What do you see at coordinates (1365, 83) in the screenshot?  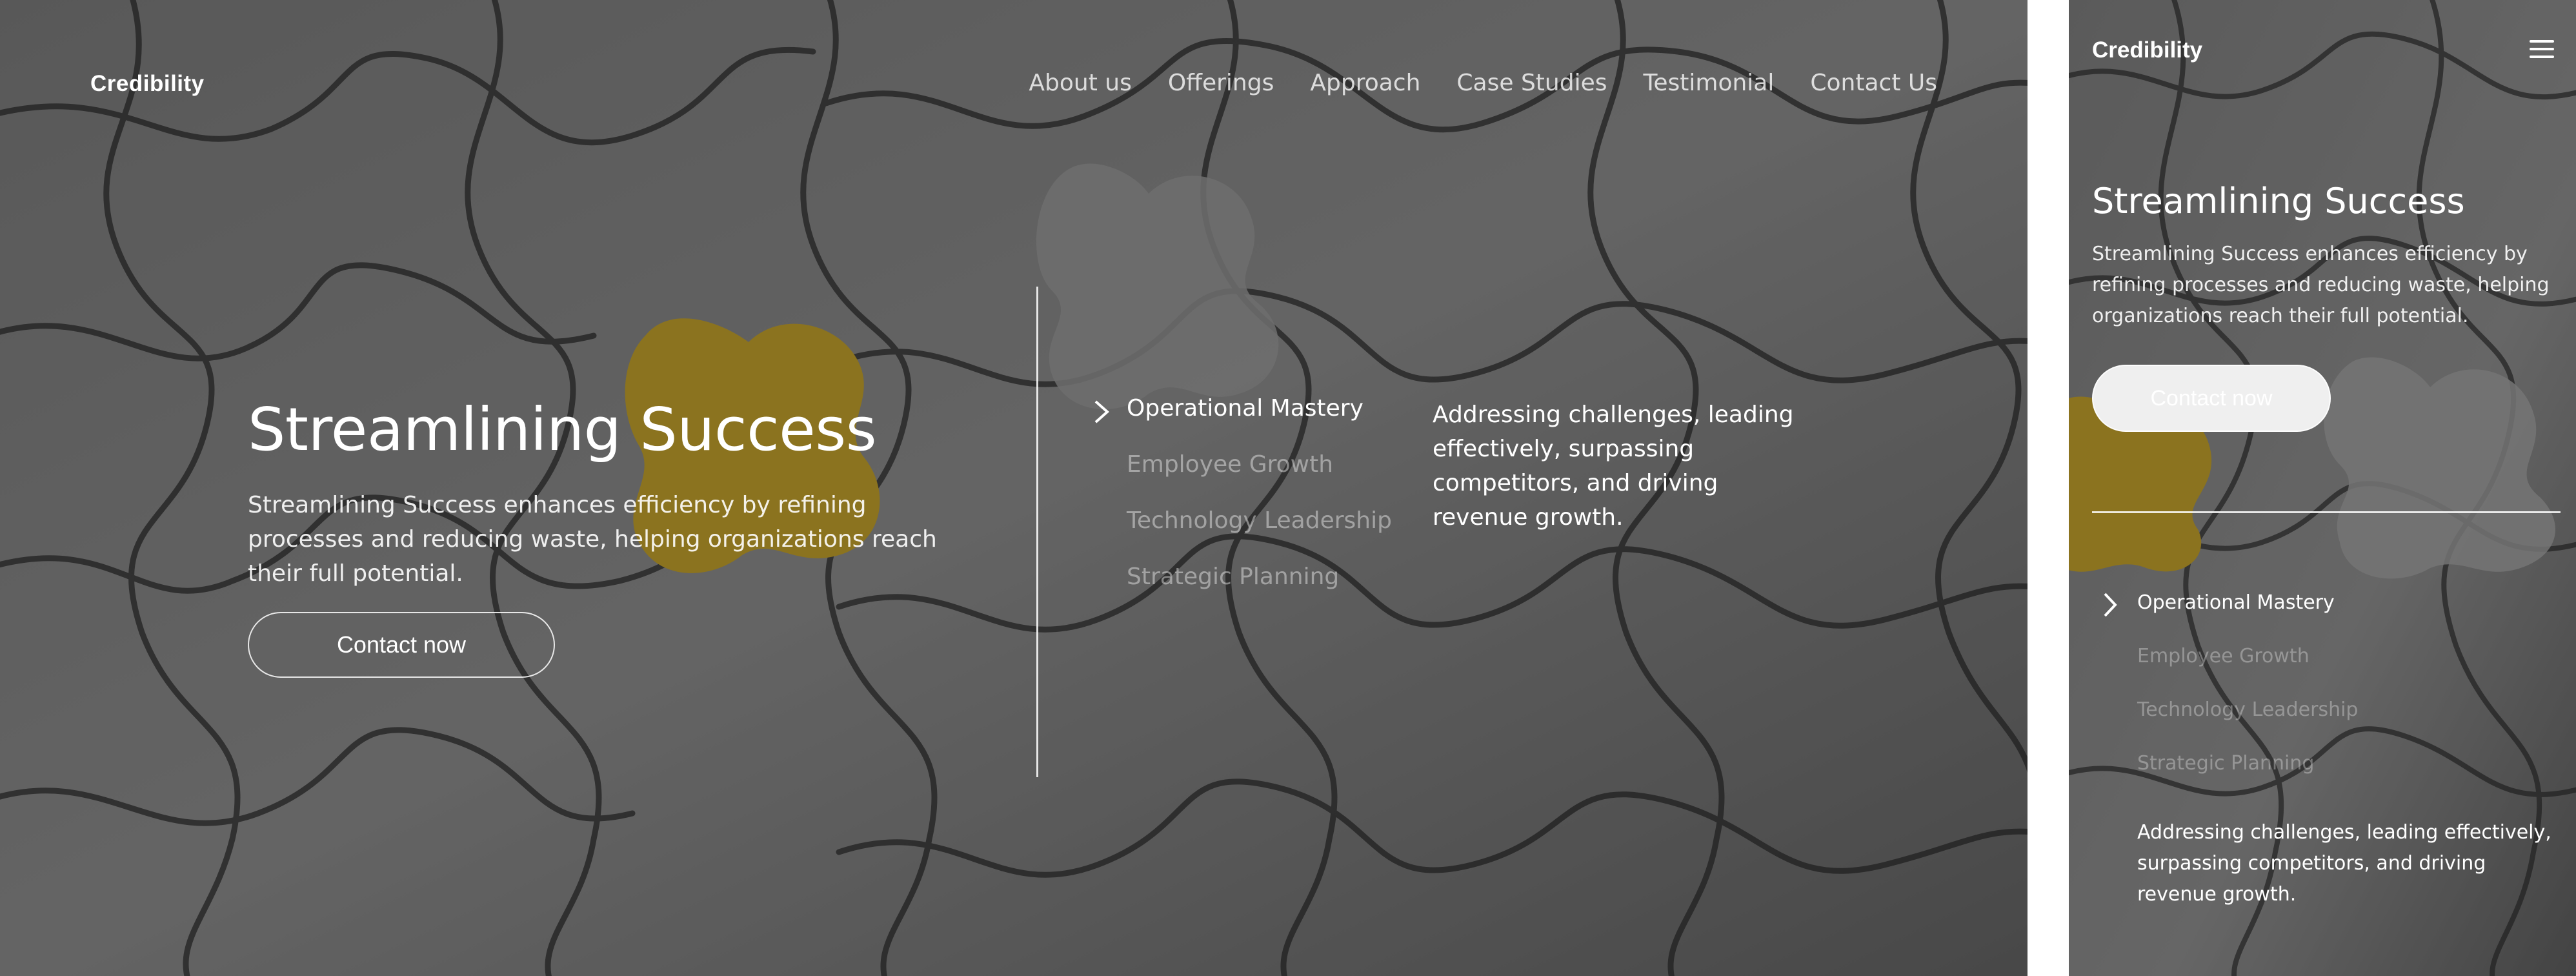 I see `nav-link-approach: Approach` at bounding box center [1365, 83].